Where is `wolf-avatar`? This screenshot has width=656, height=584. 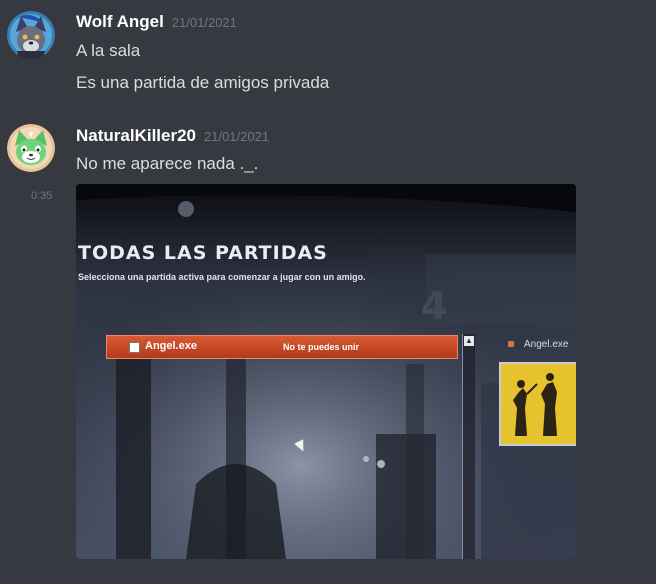 wolf-avatar is located at coordinates (31, 35).